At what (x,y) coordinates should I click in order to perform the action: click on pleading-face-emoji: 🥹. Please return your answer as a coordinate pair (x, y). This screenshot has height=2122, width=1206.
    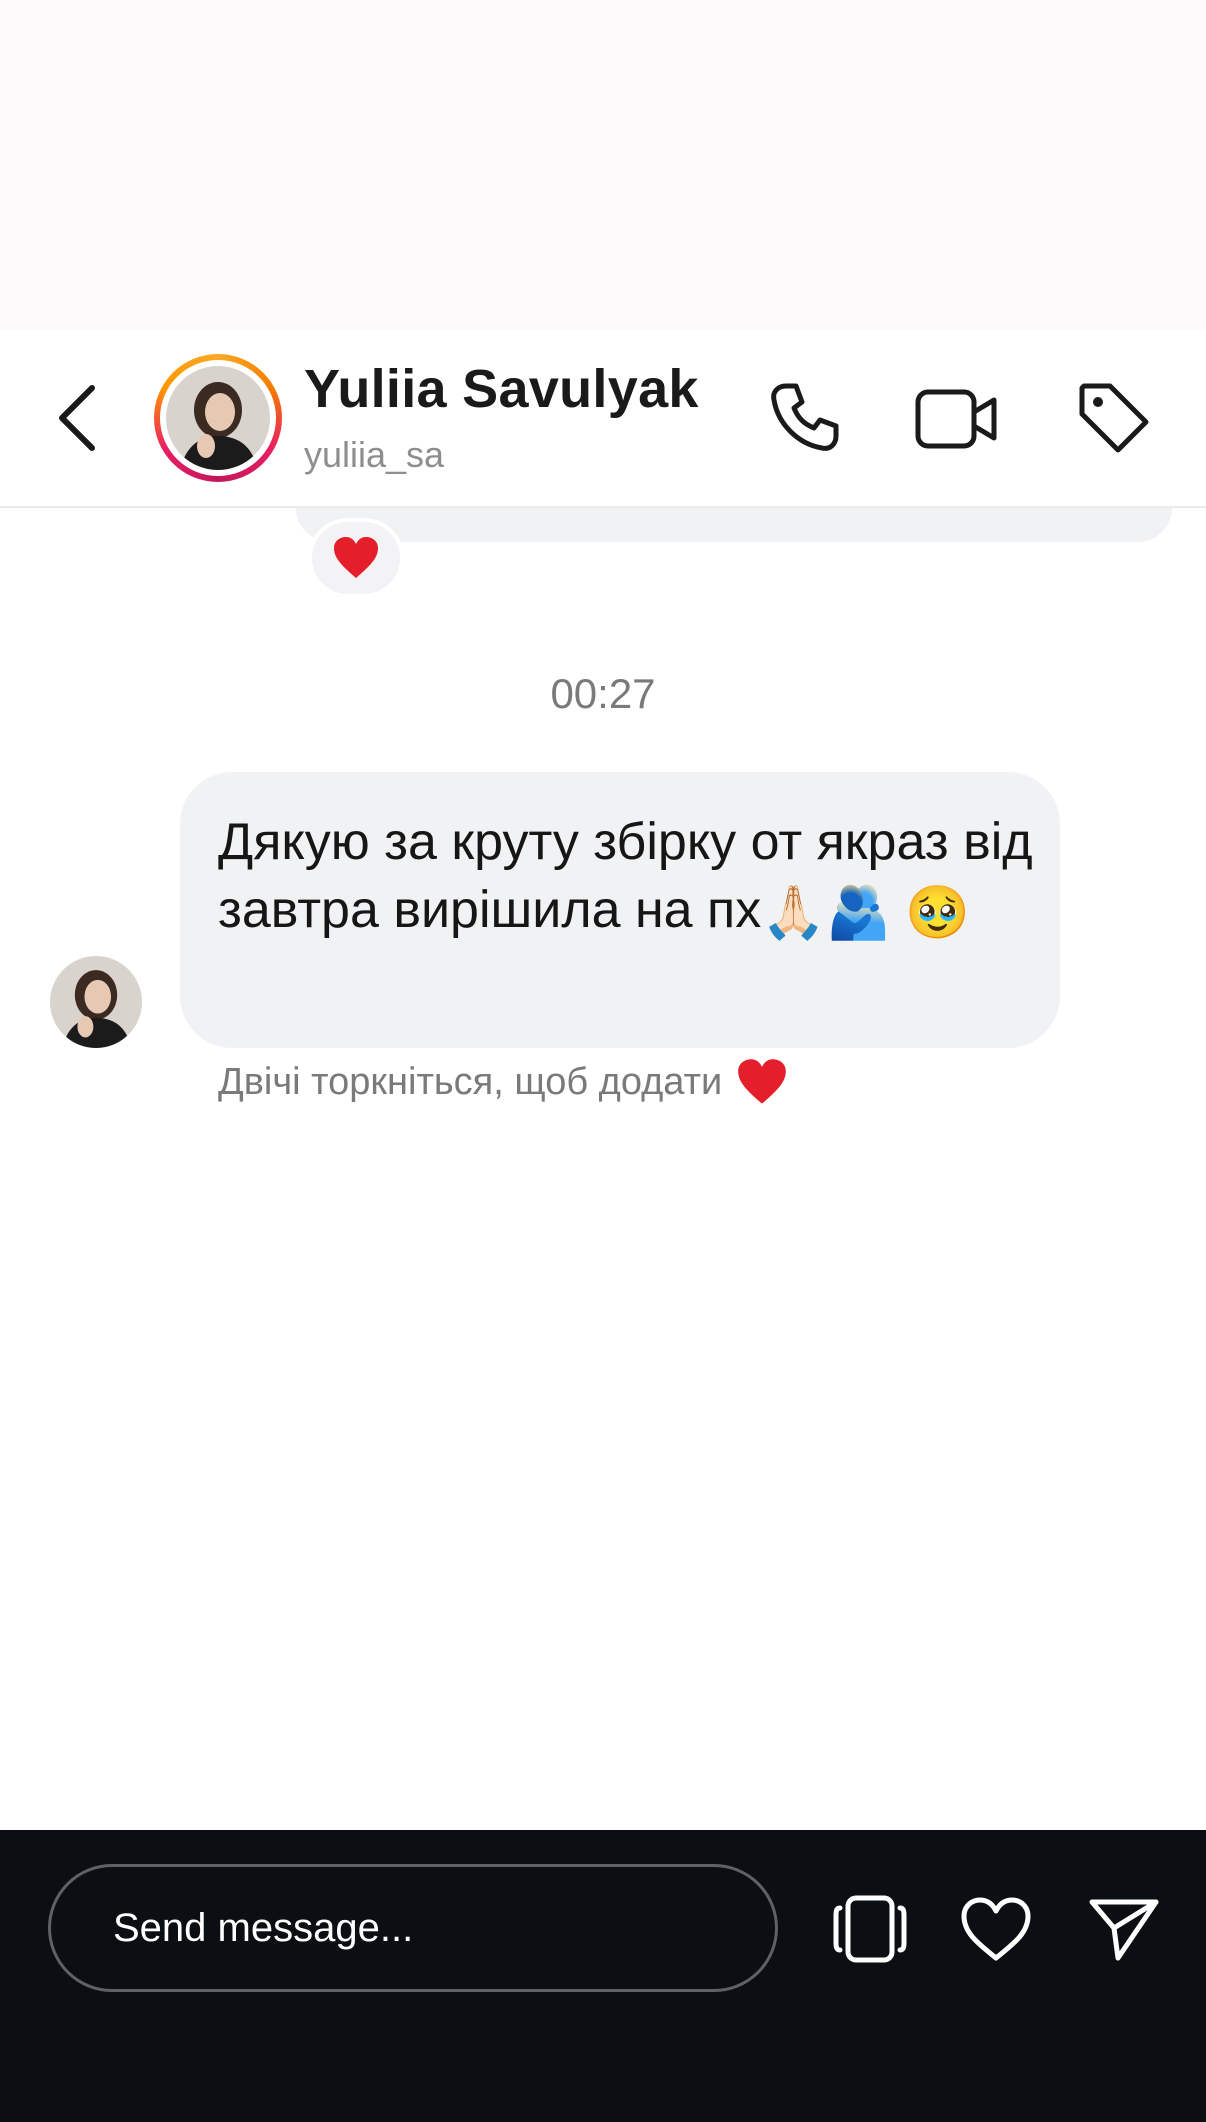
    Looking at the image, I should click on (937, 913).